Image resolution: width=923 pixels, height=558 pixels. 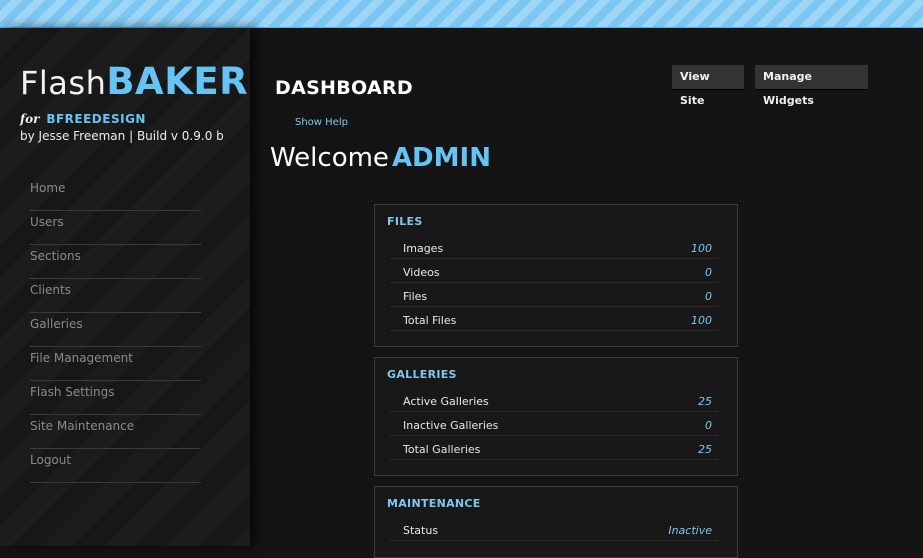 I want to click on app-logo: FlashBAKER, so click(x=134, y=81).